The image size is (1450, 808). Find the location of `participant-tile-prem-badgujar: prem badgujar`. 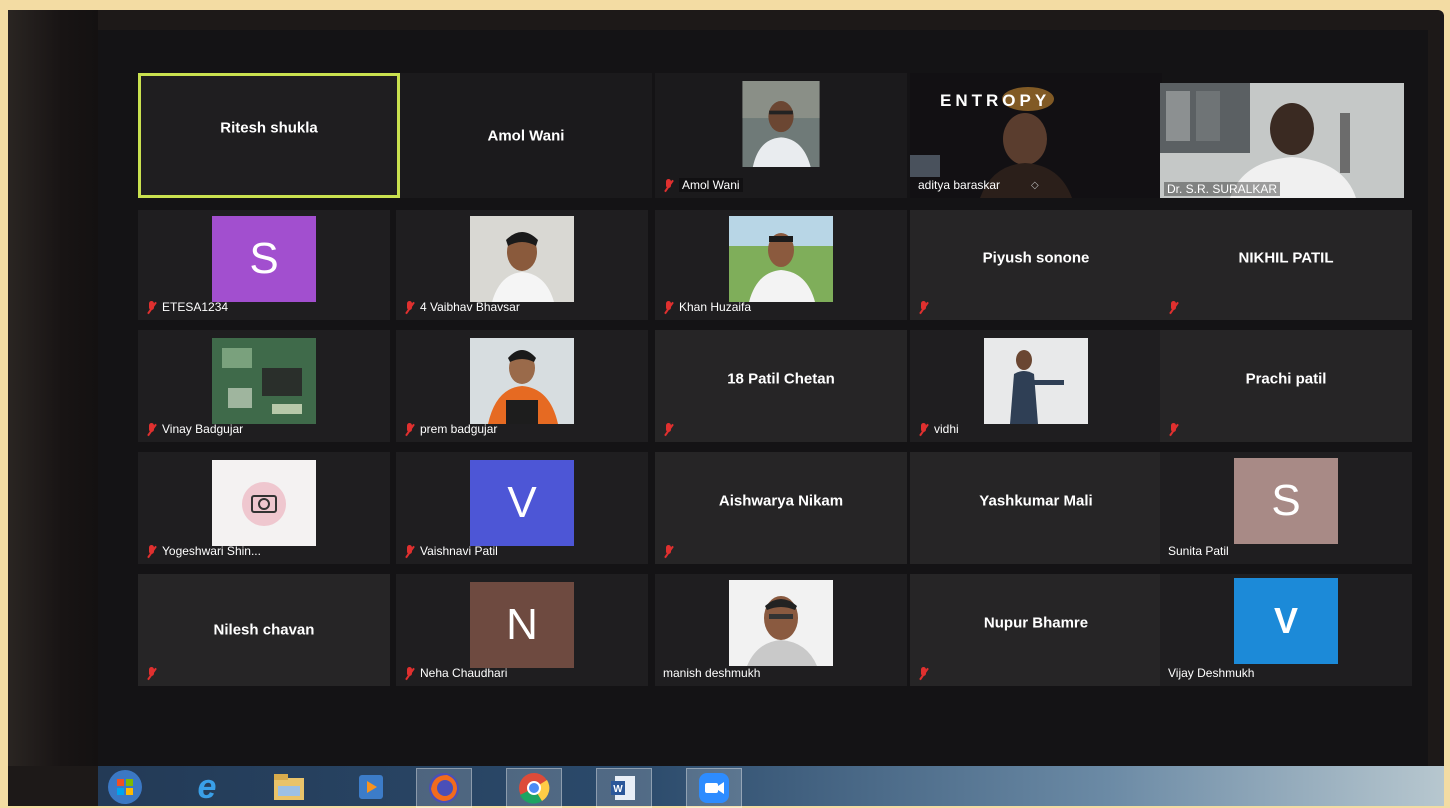

participant-tile-prem-badgujar: prem badgujar is located at coordinates (522, 386).